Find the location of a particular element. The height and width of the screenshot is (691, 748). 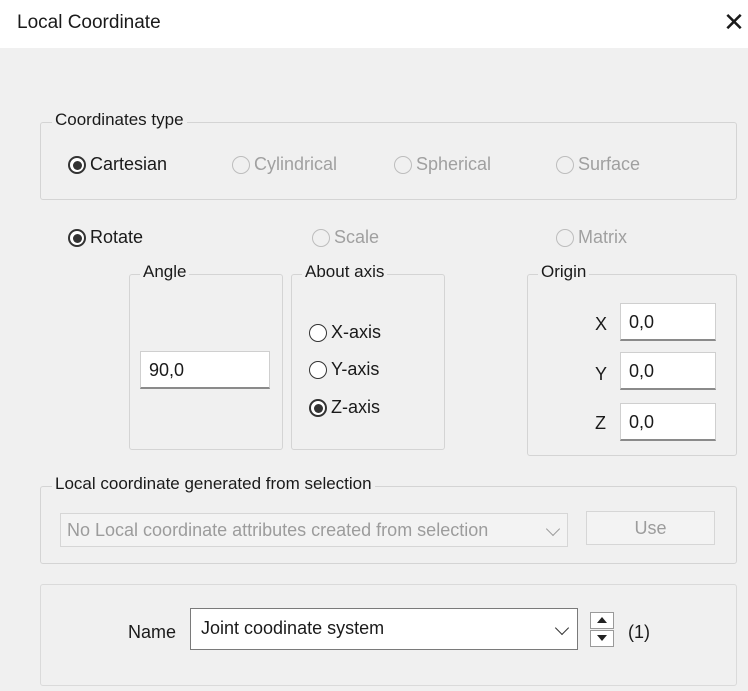

origin-x-label: X is located at coordinates (601, 324).